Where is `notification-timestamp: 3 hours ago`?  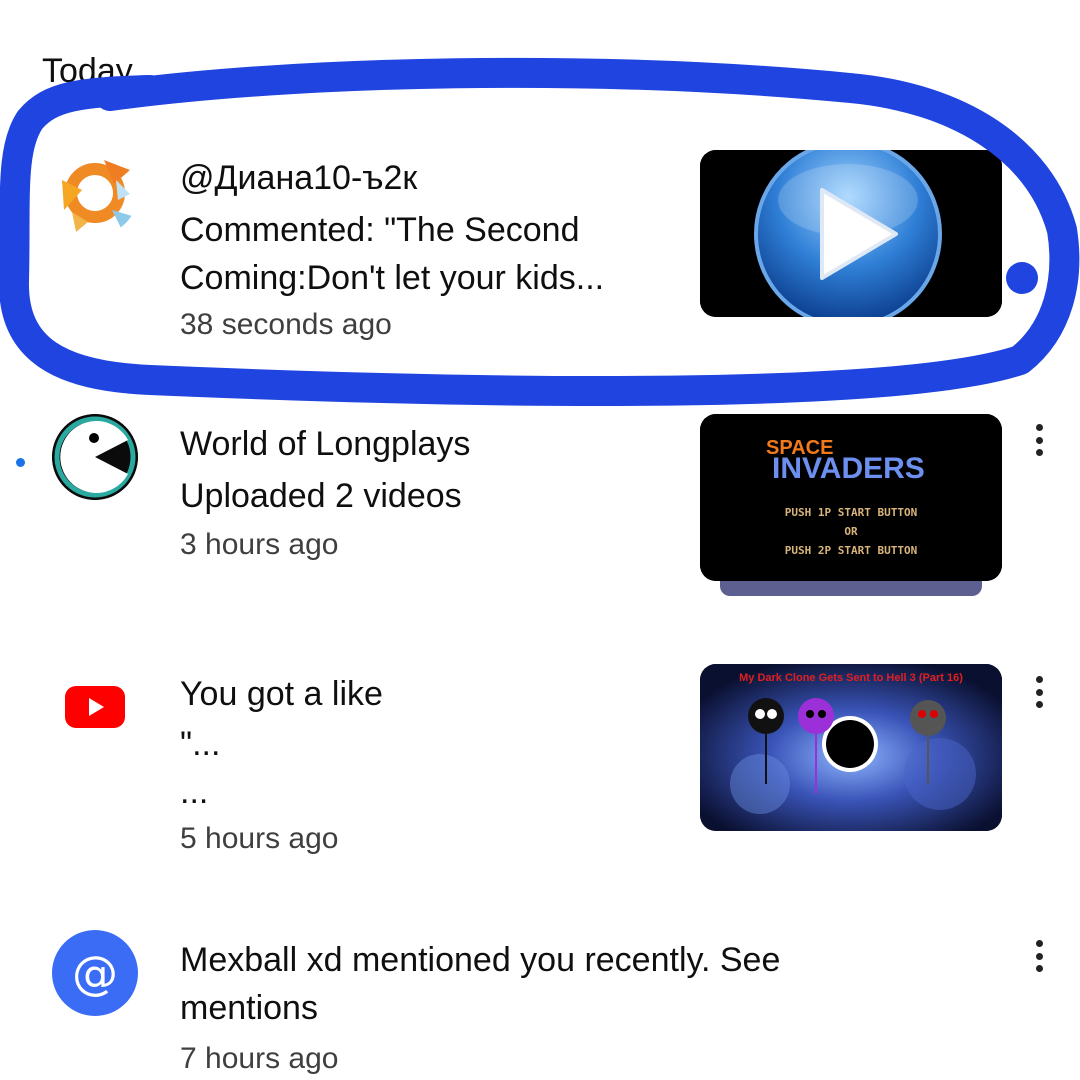 notification-timestamp: 3 hours ago is located at coordinates (259, 544).